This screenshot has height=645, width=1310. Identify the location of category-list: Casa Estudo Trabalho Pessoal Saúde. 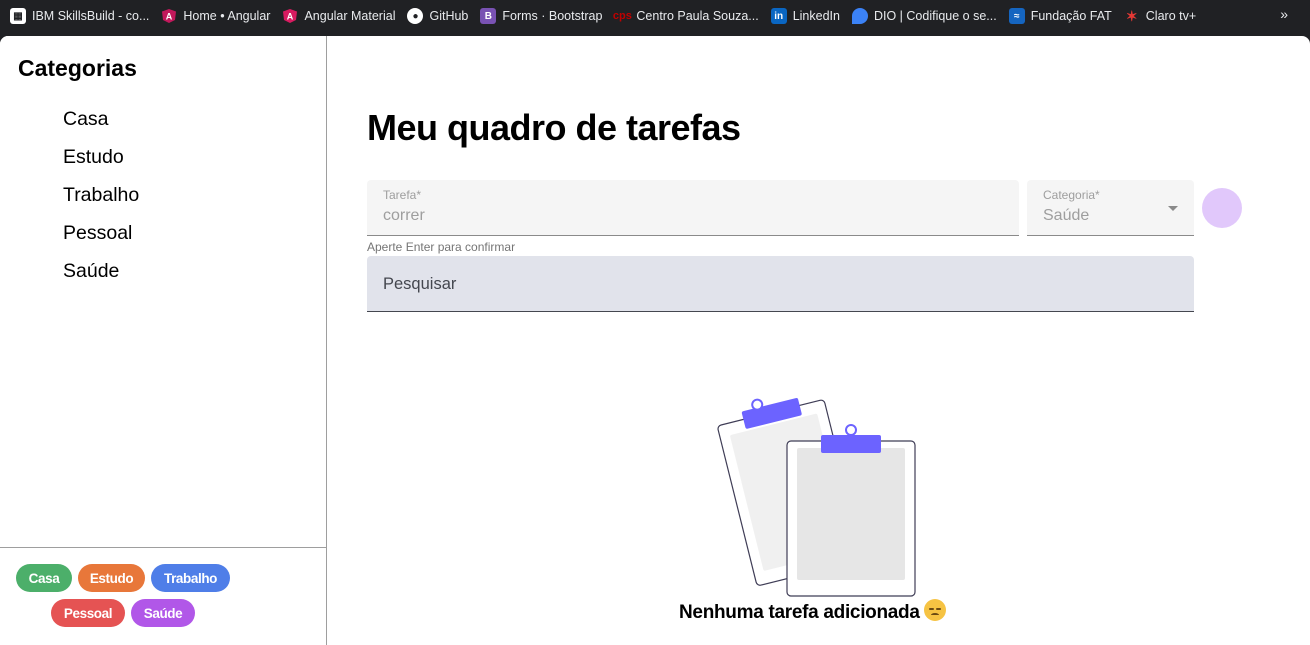
(101, 201).